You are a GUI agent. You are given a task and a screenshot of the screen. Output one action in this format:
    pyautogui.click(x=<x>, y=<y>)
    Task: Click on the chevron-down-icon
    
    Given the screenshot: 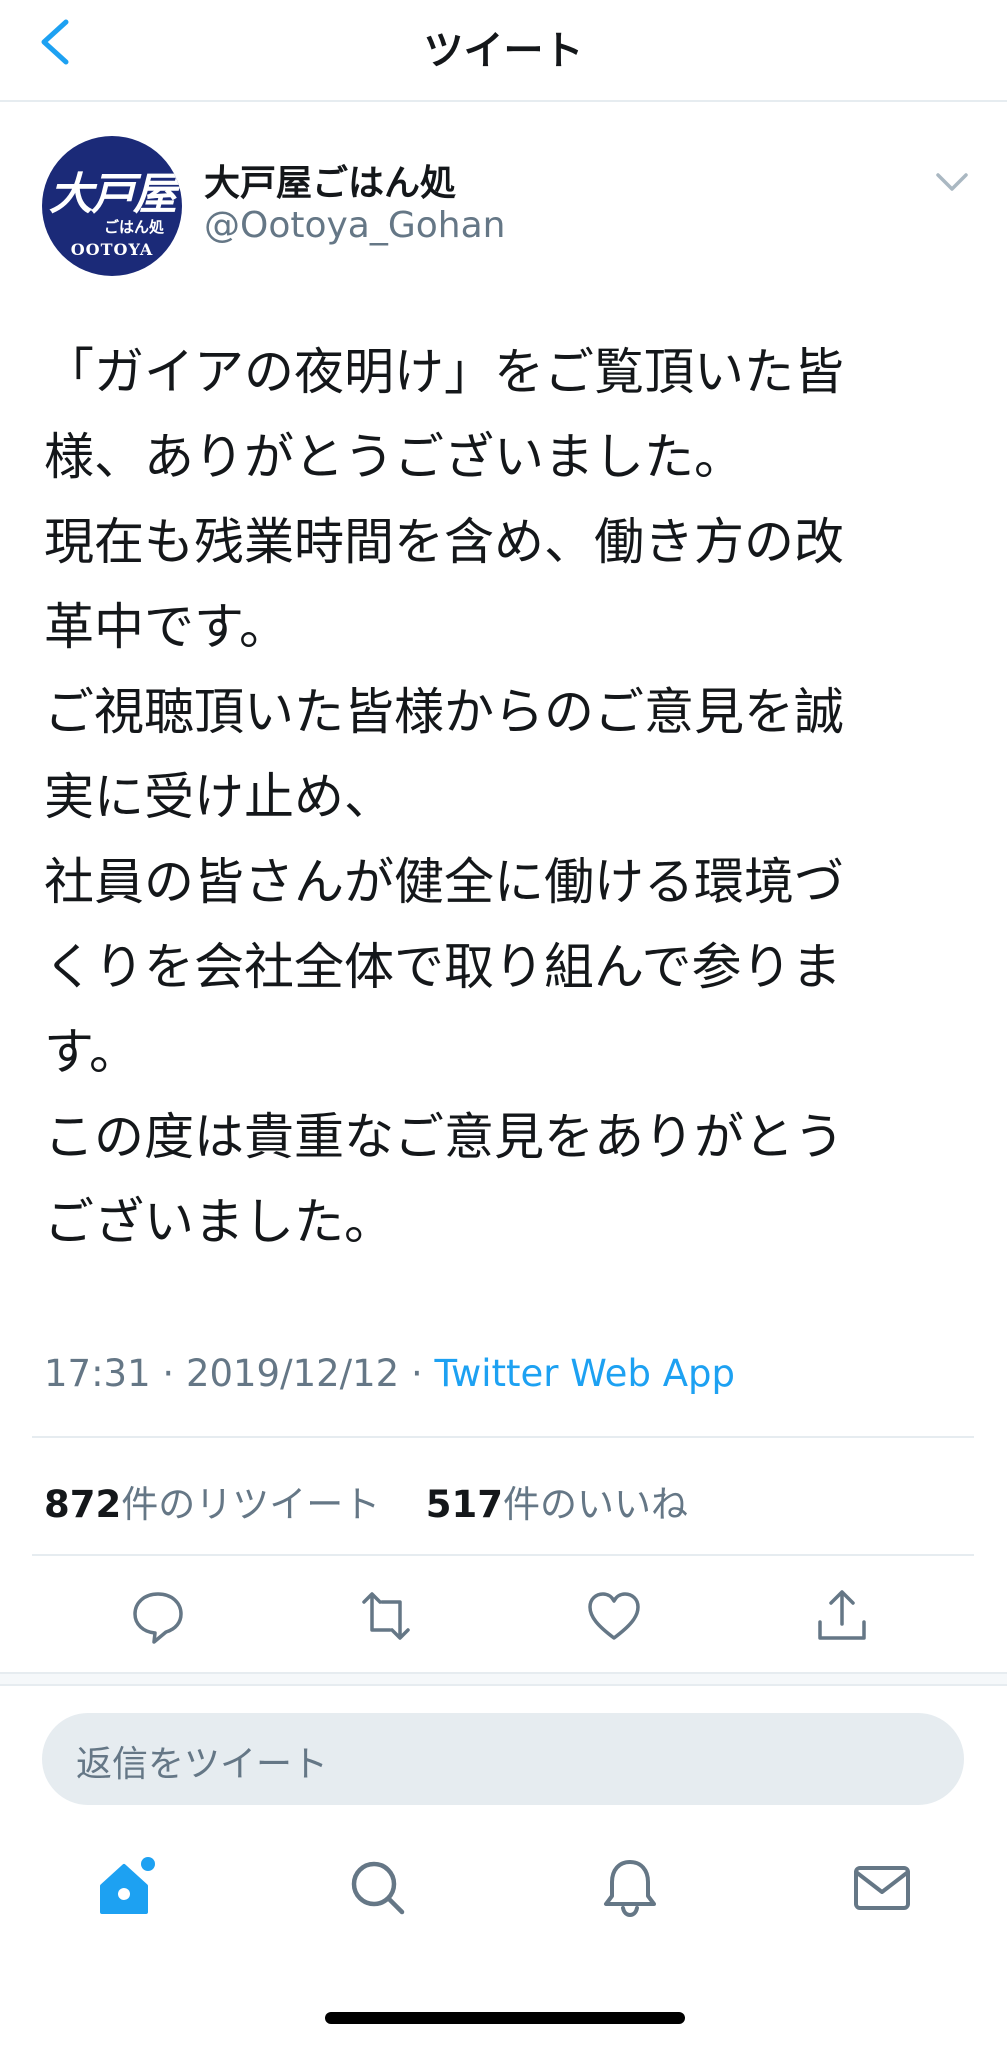 What is the action you would take?
    pyautogui.click(x=952, y=182)
    